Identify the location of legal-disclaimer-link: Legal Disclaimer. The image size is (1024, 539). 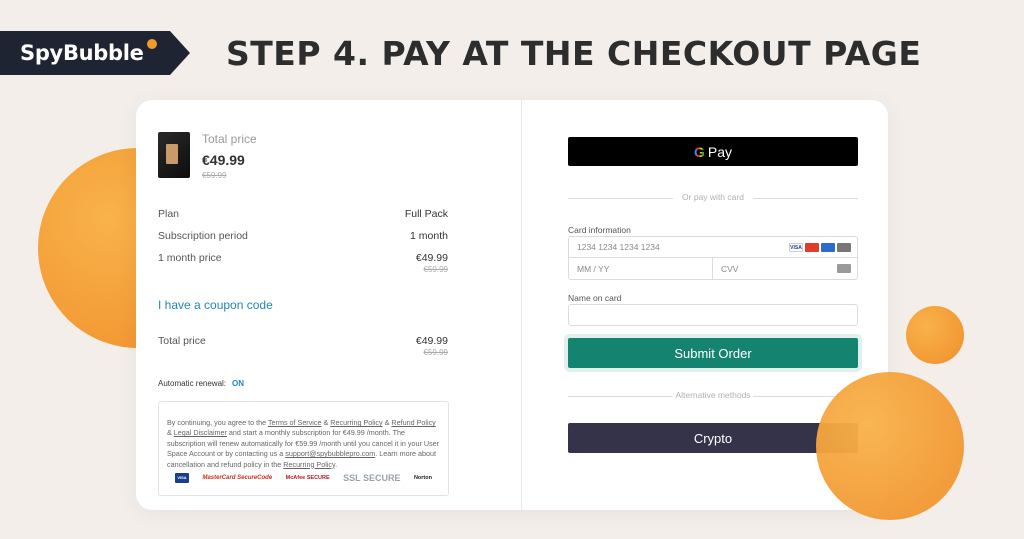
(200, 432).